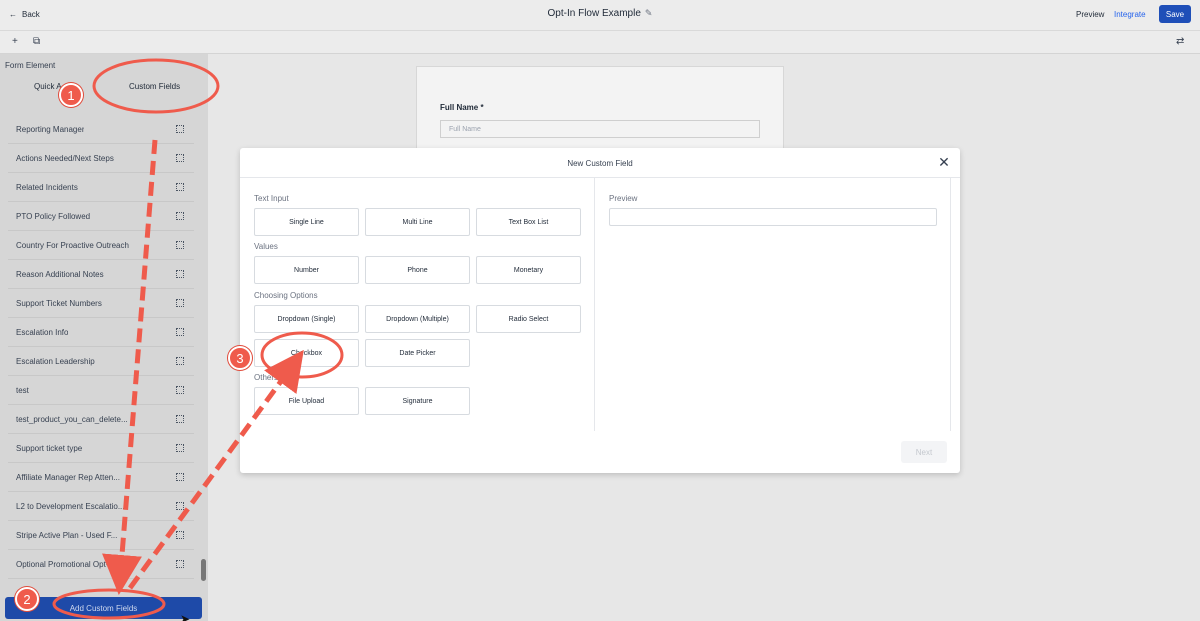 This screenshot has width=1200, height=621. What do you see at coordinates (271, 198) in the screenshot?
I see `section-text-input: Text Input` at bounding box center [271, 198].